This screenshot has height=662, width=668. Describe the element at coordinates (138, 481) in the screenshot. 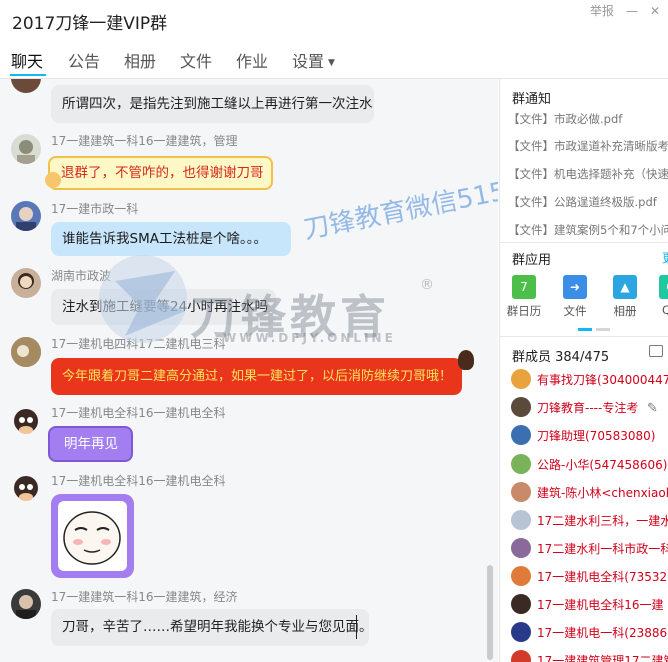

I see `sender-name: 17一建机电全科16一建机电全科` at that location.